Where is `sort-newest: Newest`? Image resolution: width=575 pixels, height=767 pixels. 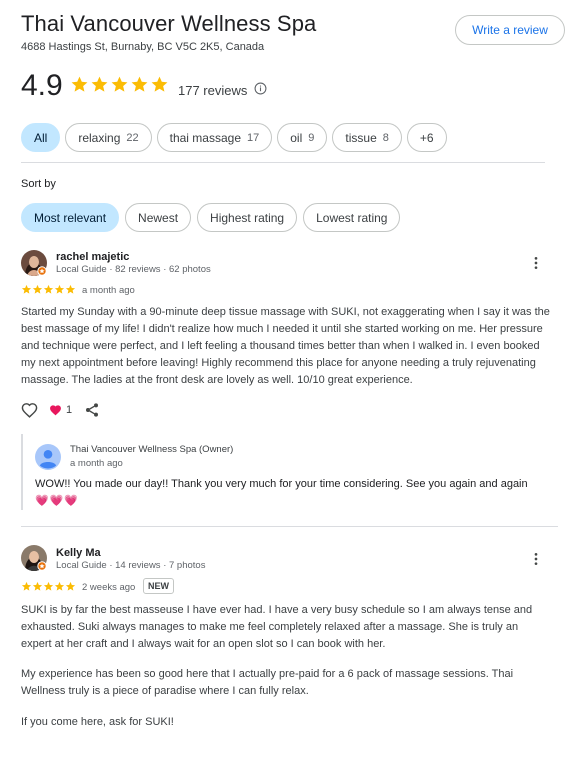
sort-newest: Newest is located at coordinates (158, 217).